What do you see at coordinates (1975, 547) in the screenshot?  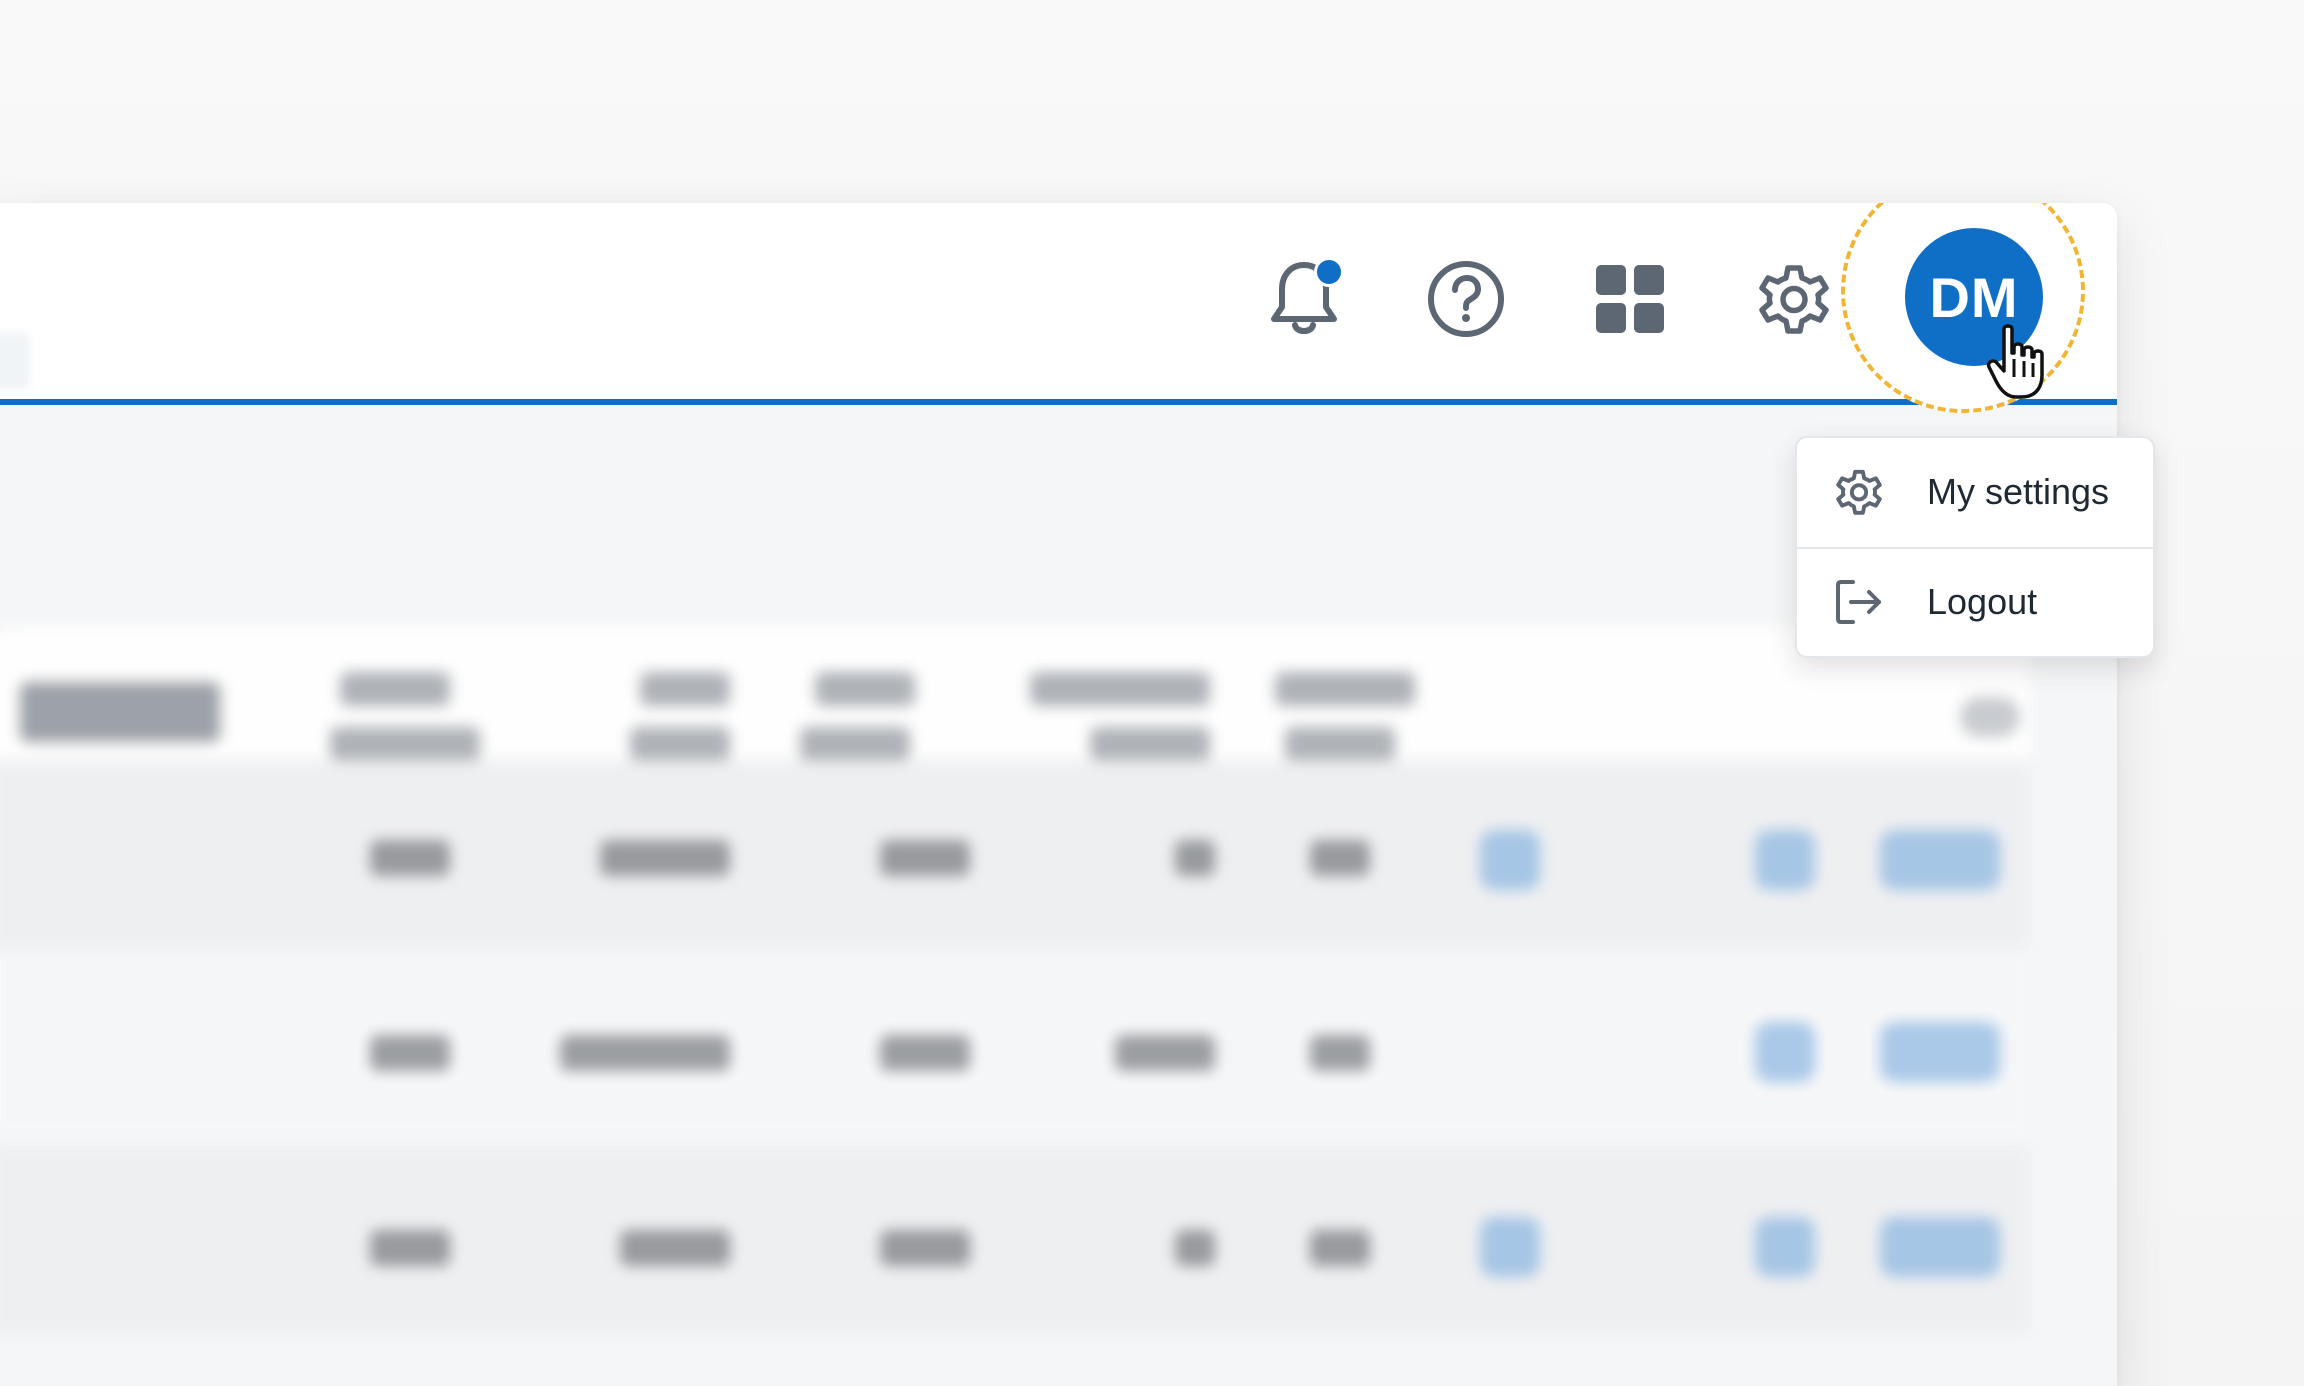 I see `user-menu-dropdown: My settings Logout` at bounding box center [1975, 547].